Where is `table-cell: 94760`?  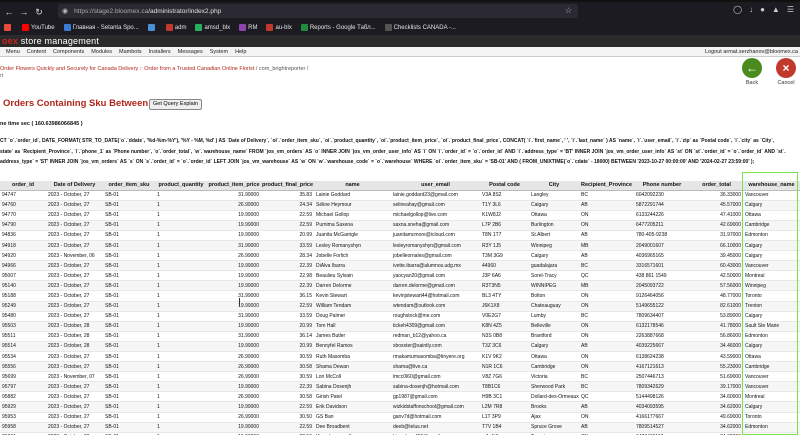 table-cell: 94760 is located at coordinates (23, 205).